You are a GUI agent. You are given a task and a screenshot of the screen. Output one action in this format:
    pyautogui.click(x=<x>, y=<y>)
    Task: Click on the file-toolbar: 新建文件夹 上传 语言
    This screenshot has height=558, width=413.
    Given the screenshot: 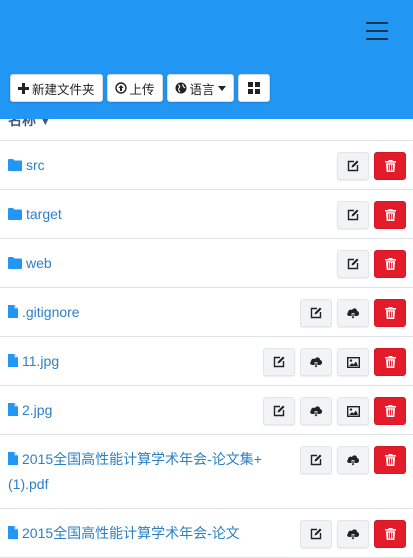 What is the action you would take?
    pyautogui.click(x=140, y=88)
    